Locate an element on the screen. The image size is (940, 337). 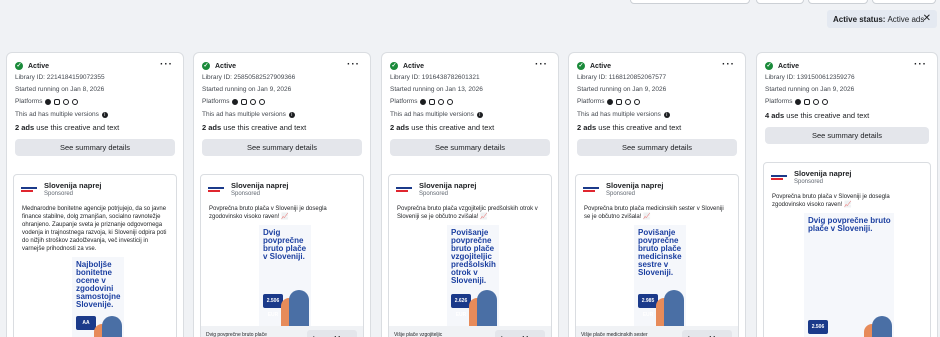
library-id: Library ID: 1391500612359276 is located at coordinates (810, 77).